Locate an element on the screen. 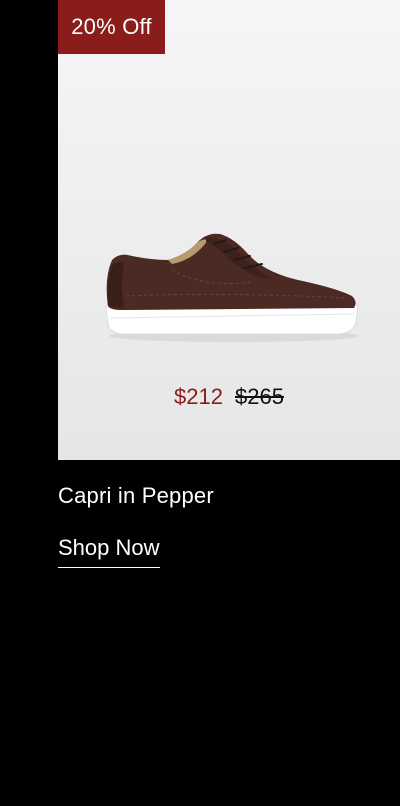  product-name: Capri in Pepper is located at coordinates (136, 496).